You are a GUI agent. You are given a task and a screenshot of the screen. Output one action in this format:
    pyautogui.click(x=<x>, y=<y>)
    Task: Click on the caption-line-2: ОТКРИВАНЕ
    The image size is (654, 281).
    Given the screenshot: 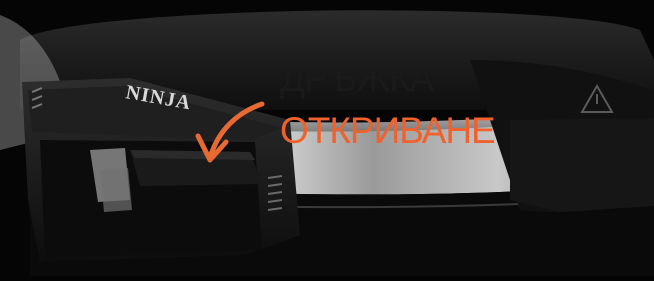 What is the action you would take?
    pyautogui.click(x=388, y=130)
    